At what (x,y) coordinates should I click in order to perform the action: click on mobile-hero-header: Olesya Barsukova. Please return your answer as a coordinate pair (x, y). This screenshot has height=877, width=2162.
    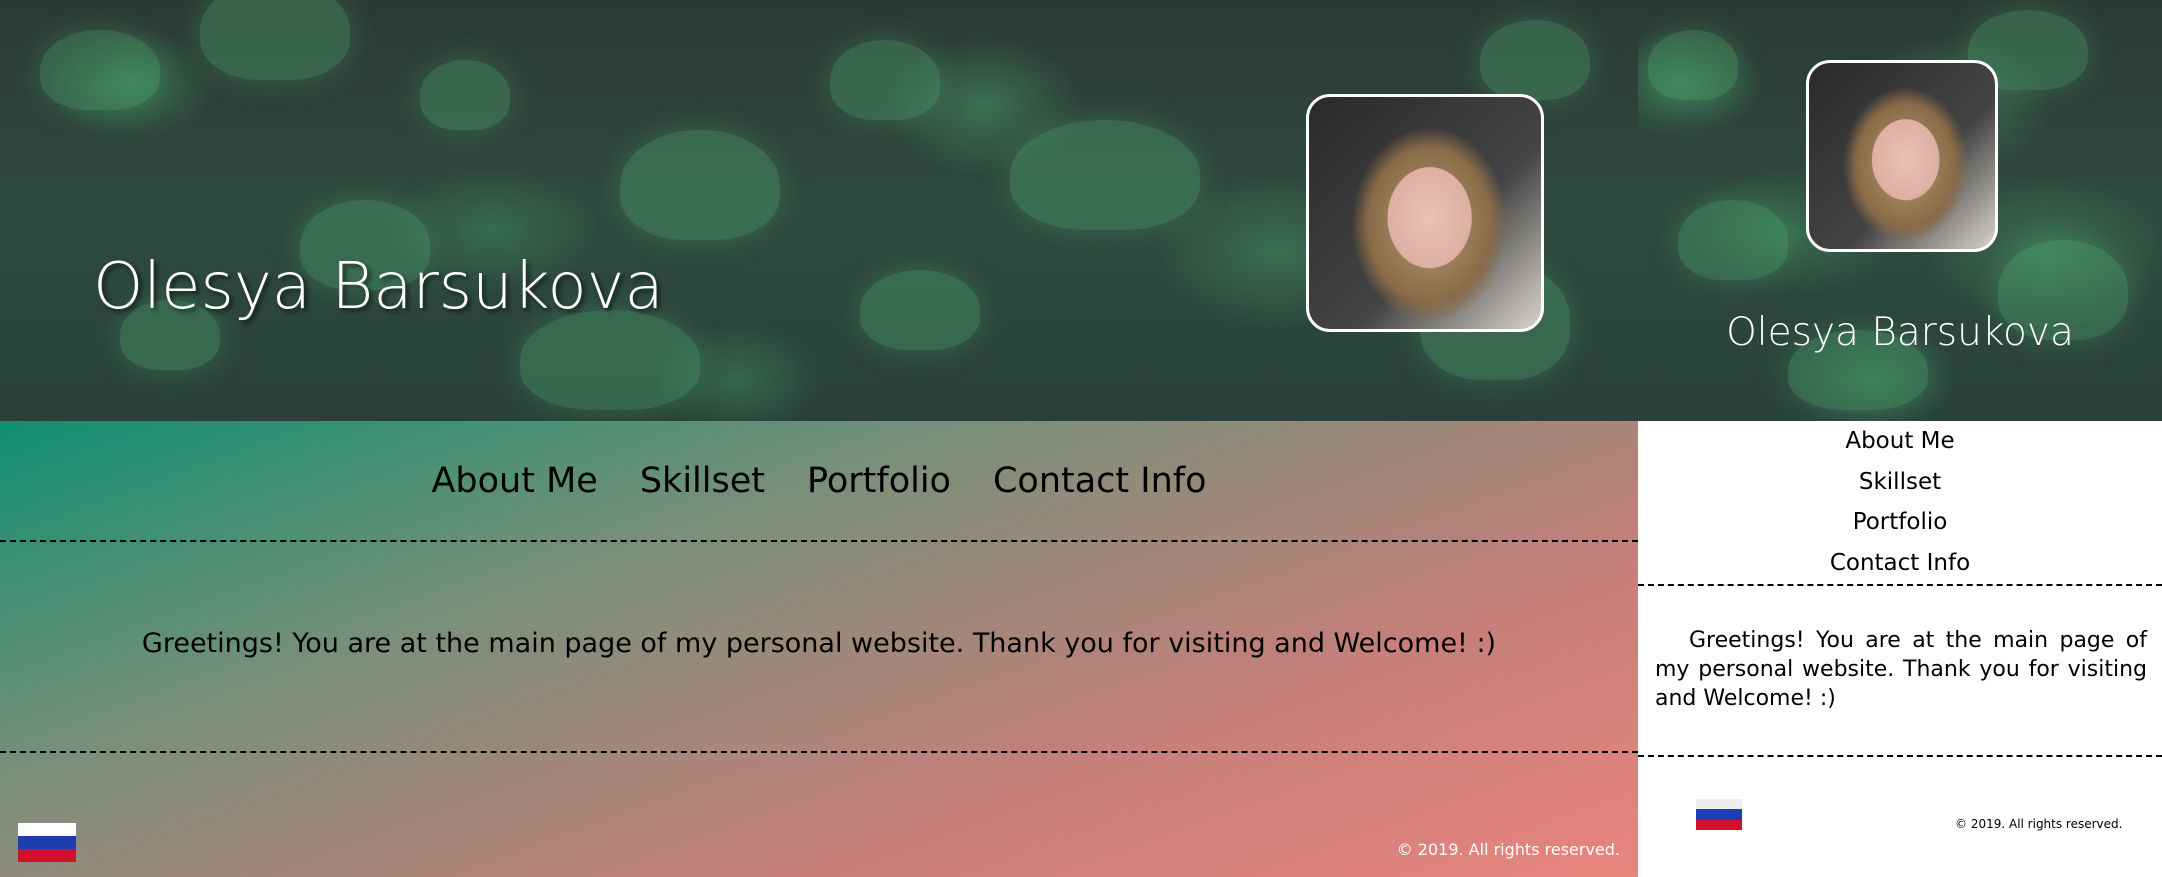
    Looking at the image, I should click on (1900, 210).